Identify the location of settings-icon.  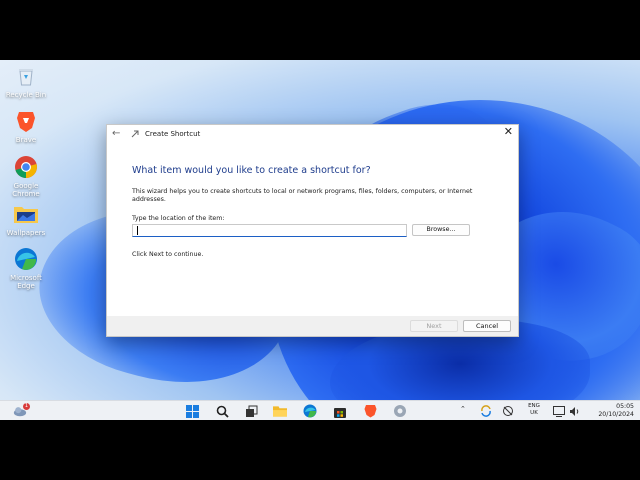
(400, 411).